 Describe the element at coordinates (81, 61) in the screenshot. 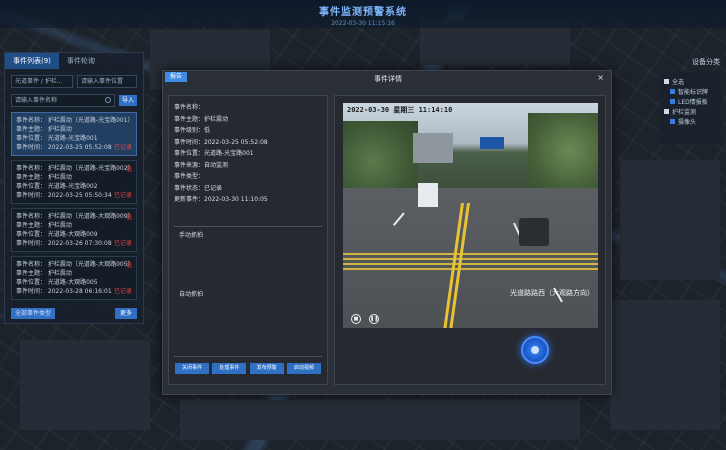

I see `tab-event-polling: 事件轮询` at that location.